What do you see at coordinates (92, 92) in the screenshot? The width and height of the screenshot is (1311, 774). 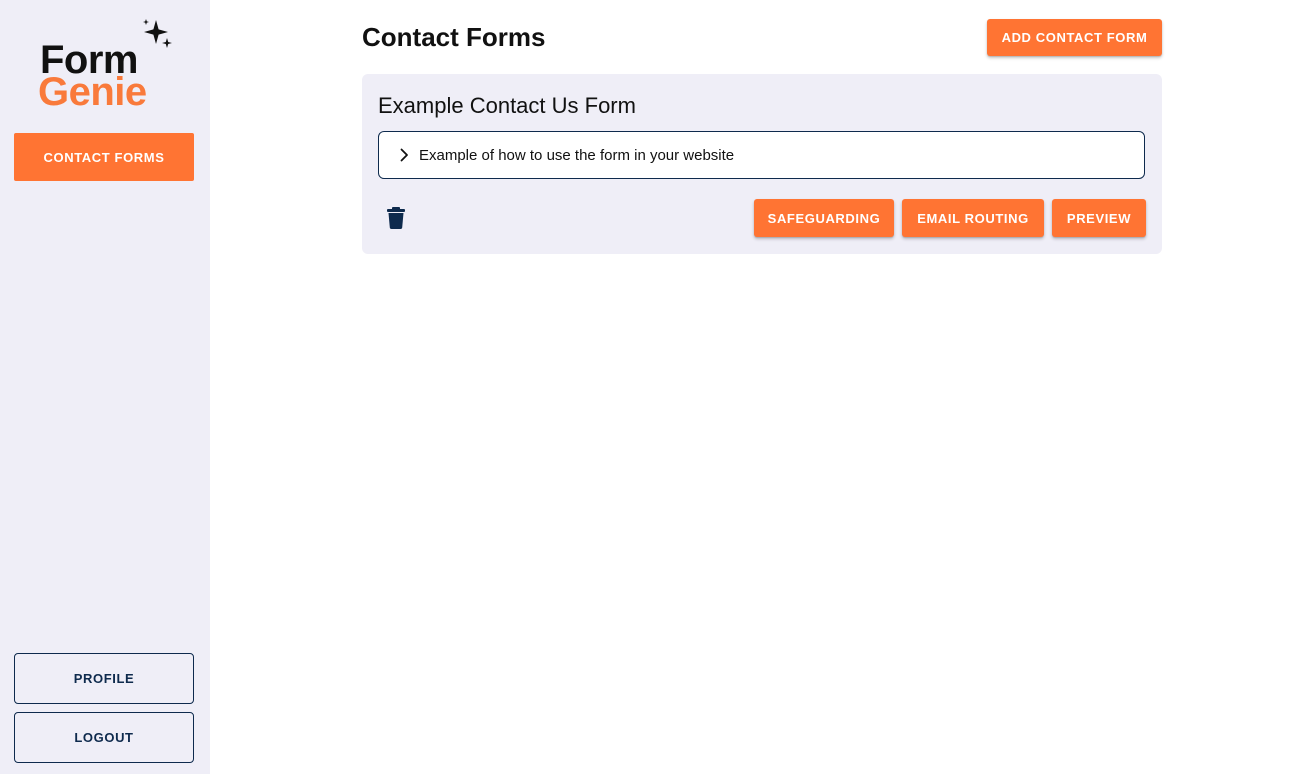 I see `logo-text-genie: Genie` at bounding box center [92, 92].